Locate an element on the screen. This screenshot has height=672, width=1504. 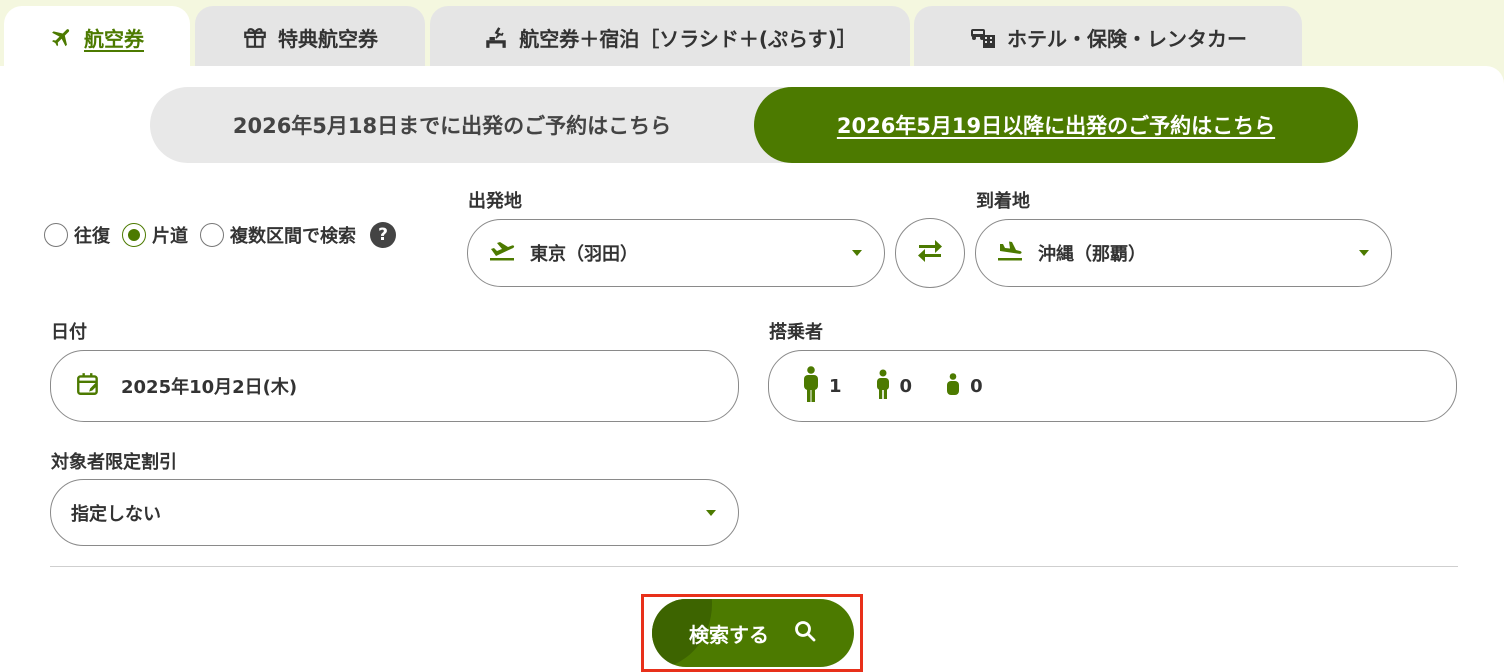
passengers-label: 搭乗者 is located at coordinates (796, 332).